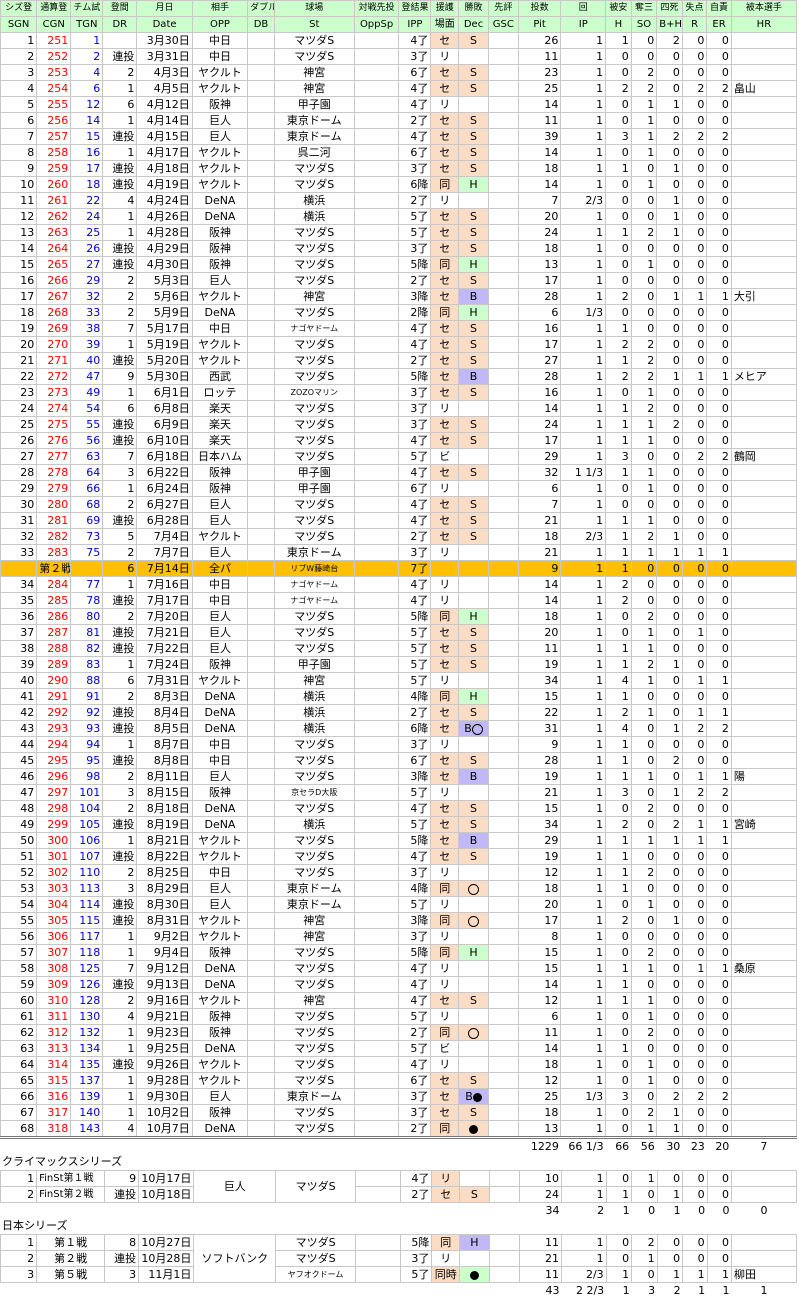  Describe the element at coordinates (219, 713) in the screenshot. I see `opp-cell: DeNA` at that location.